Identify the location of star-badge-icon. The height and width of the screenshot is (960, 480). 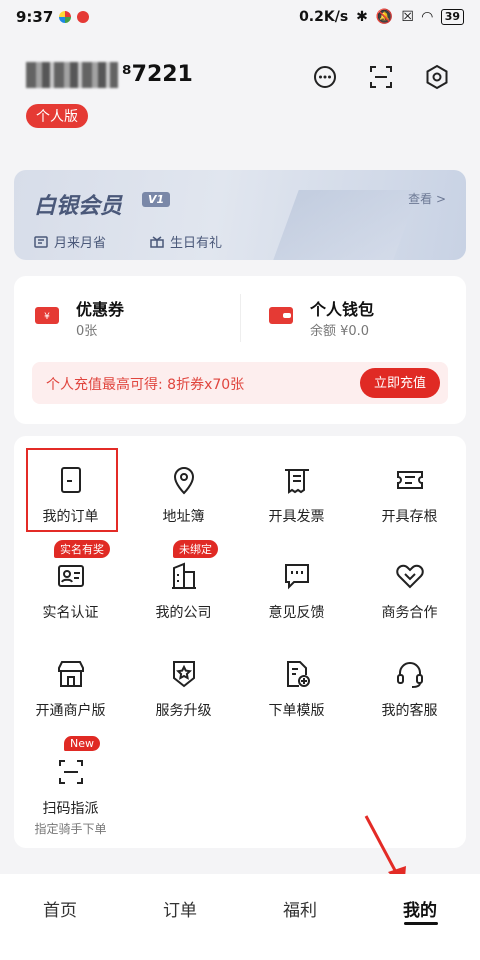
(184, 674).